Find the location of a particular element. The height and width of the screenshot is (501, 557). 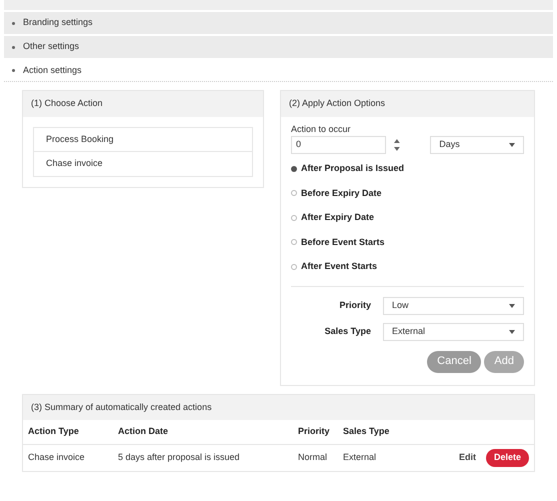

table-cell-text: 5 days after proposal is issued is located at coordinates (179, 457).